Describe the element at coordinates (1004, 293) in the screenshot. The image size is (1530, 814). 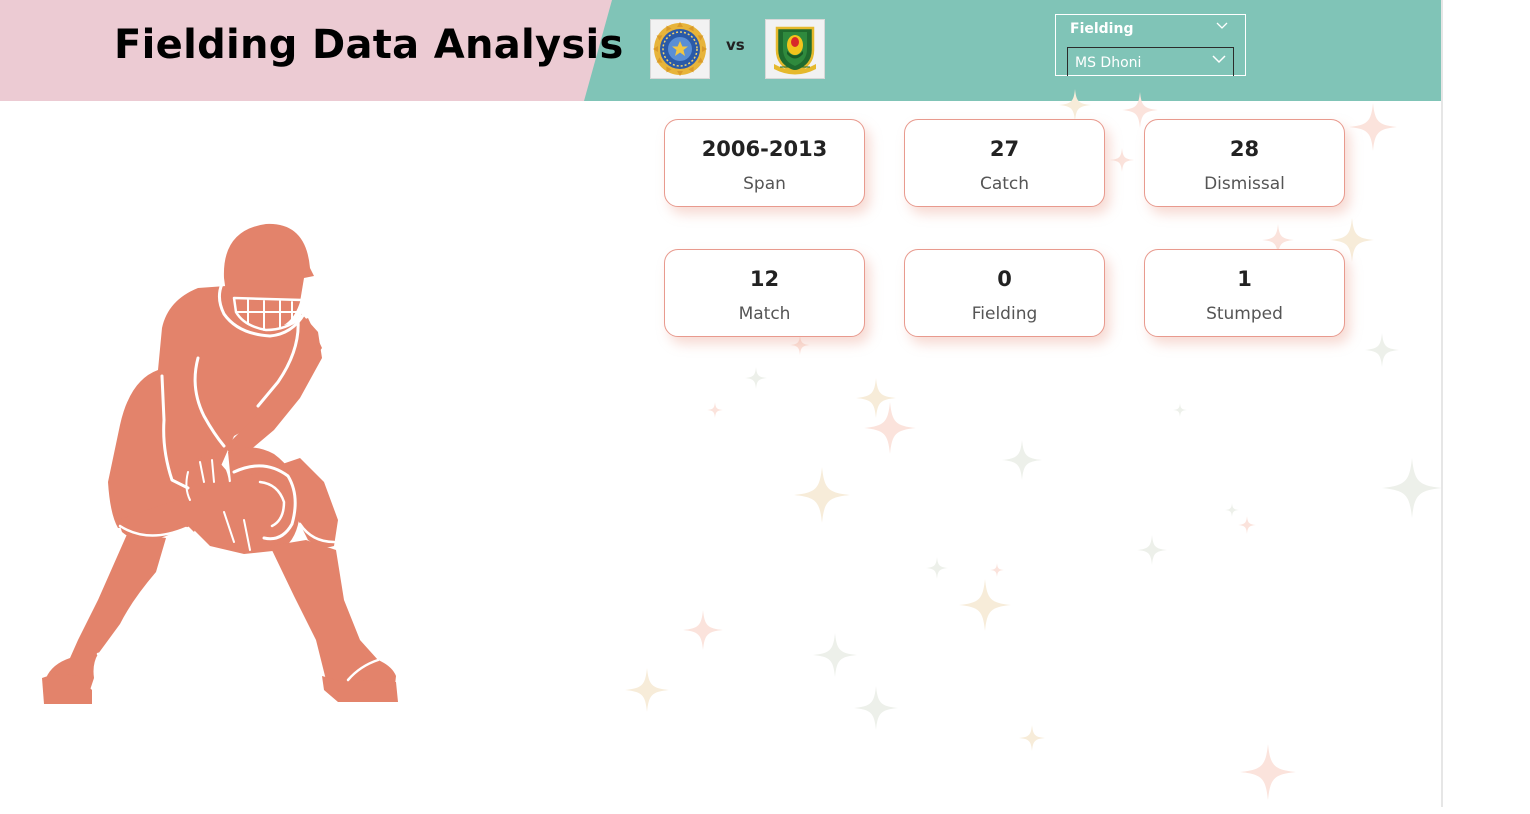
I see `kpi-card-fielding: 0 Fielding` at that location.